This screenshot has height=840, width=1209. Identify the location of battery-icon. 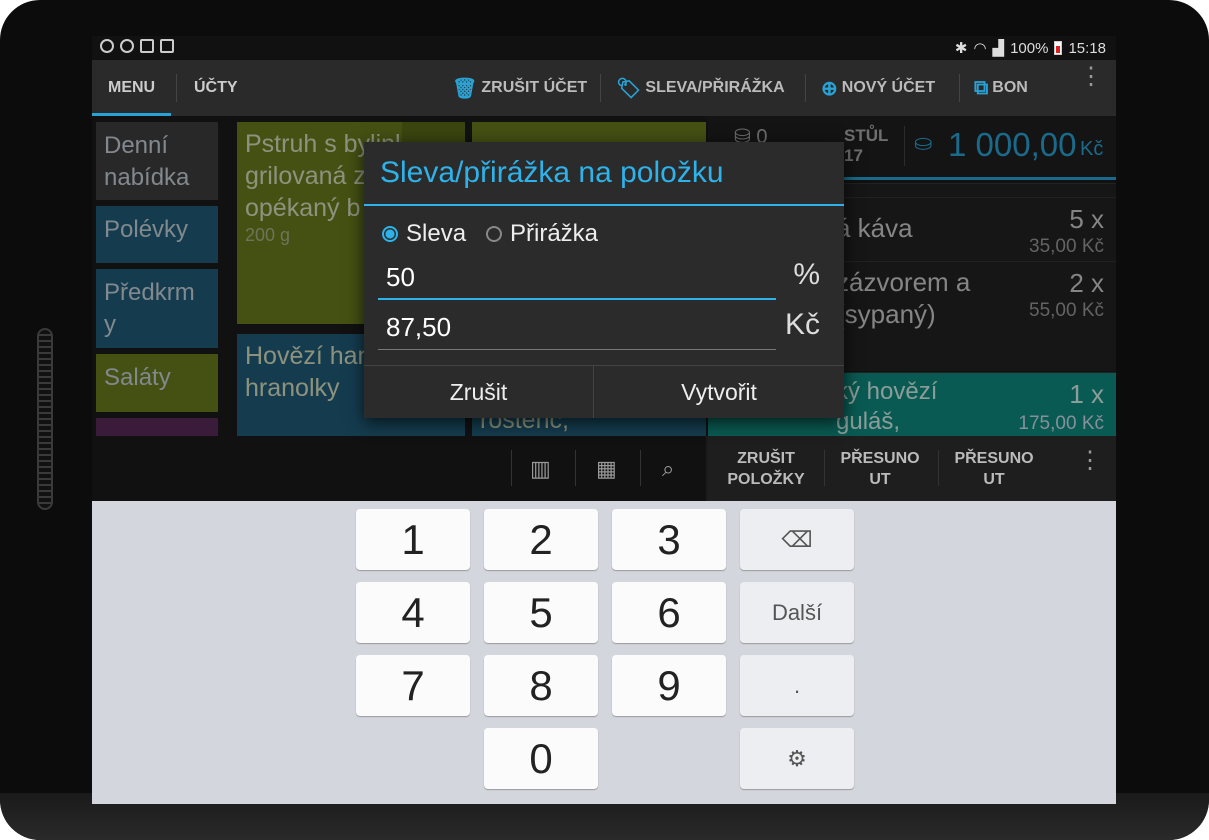
(1058, 48).